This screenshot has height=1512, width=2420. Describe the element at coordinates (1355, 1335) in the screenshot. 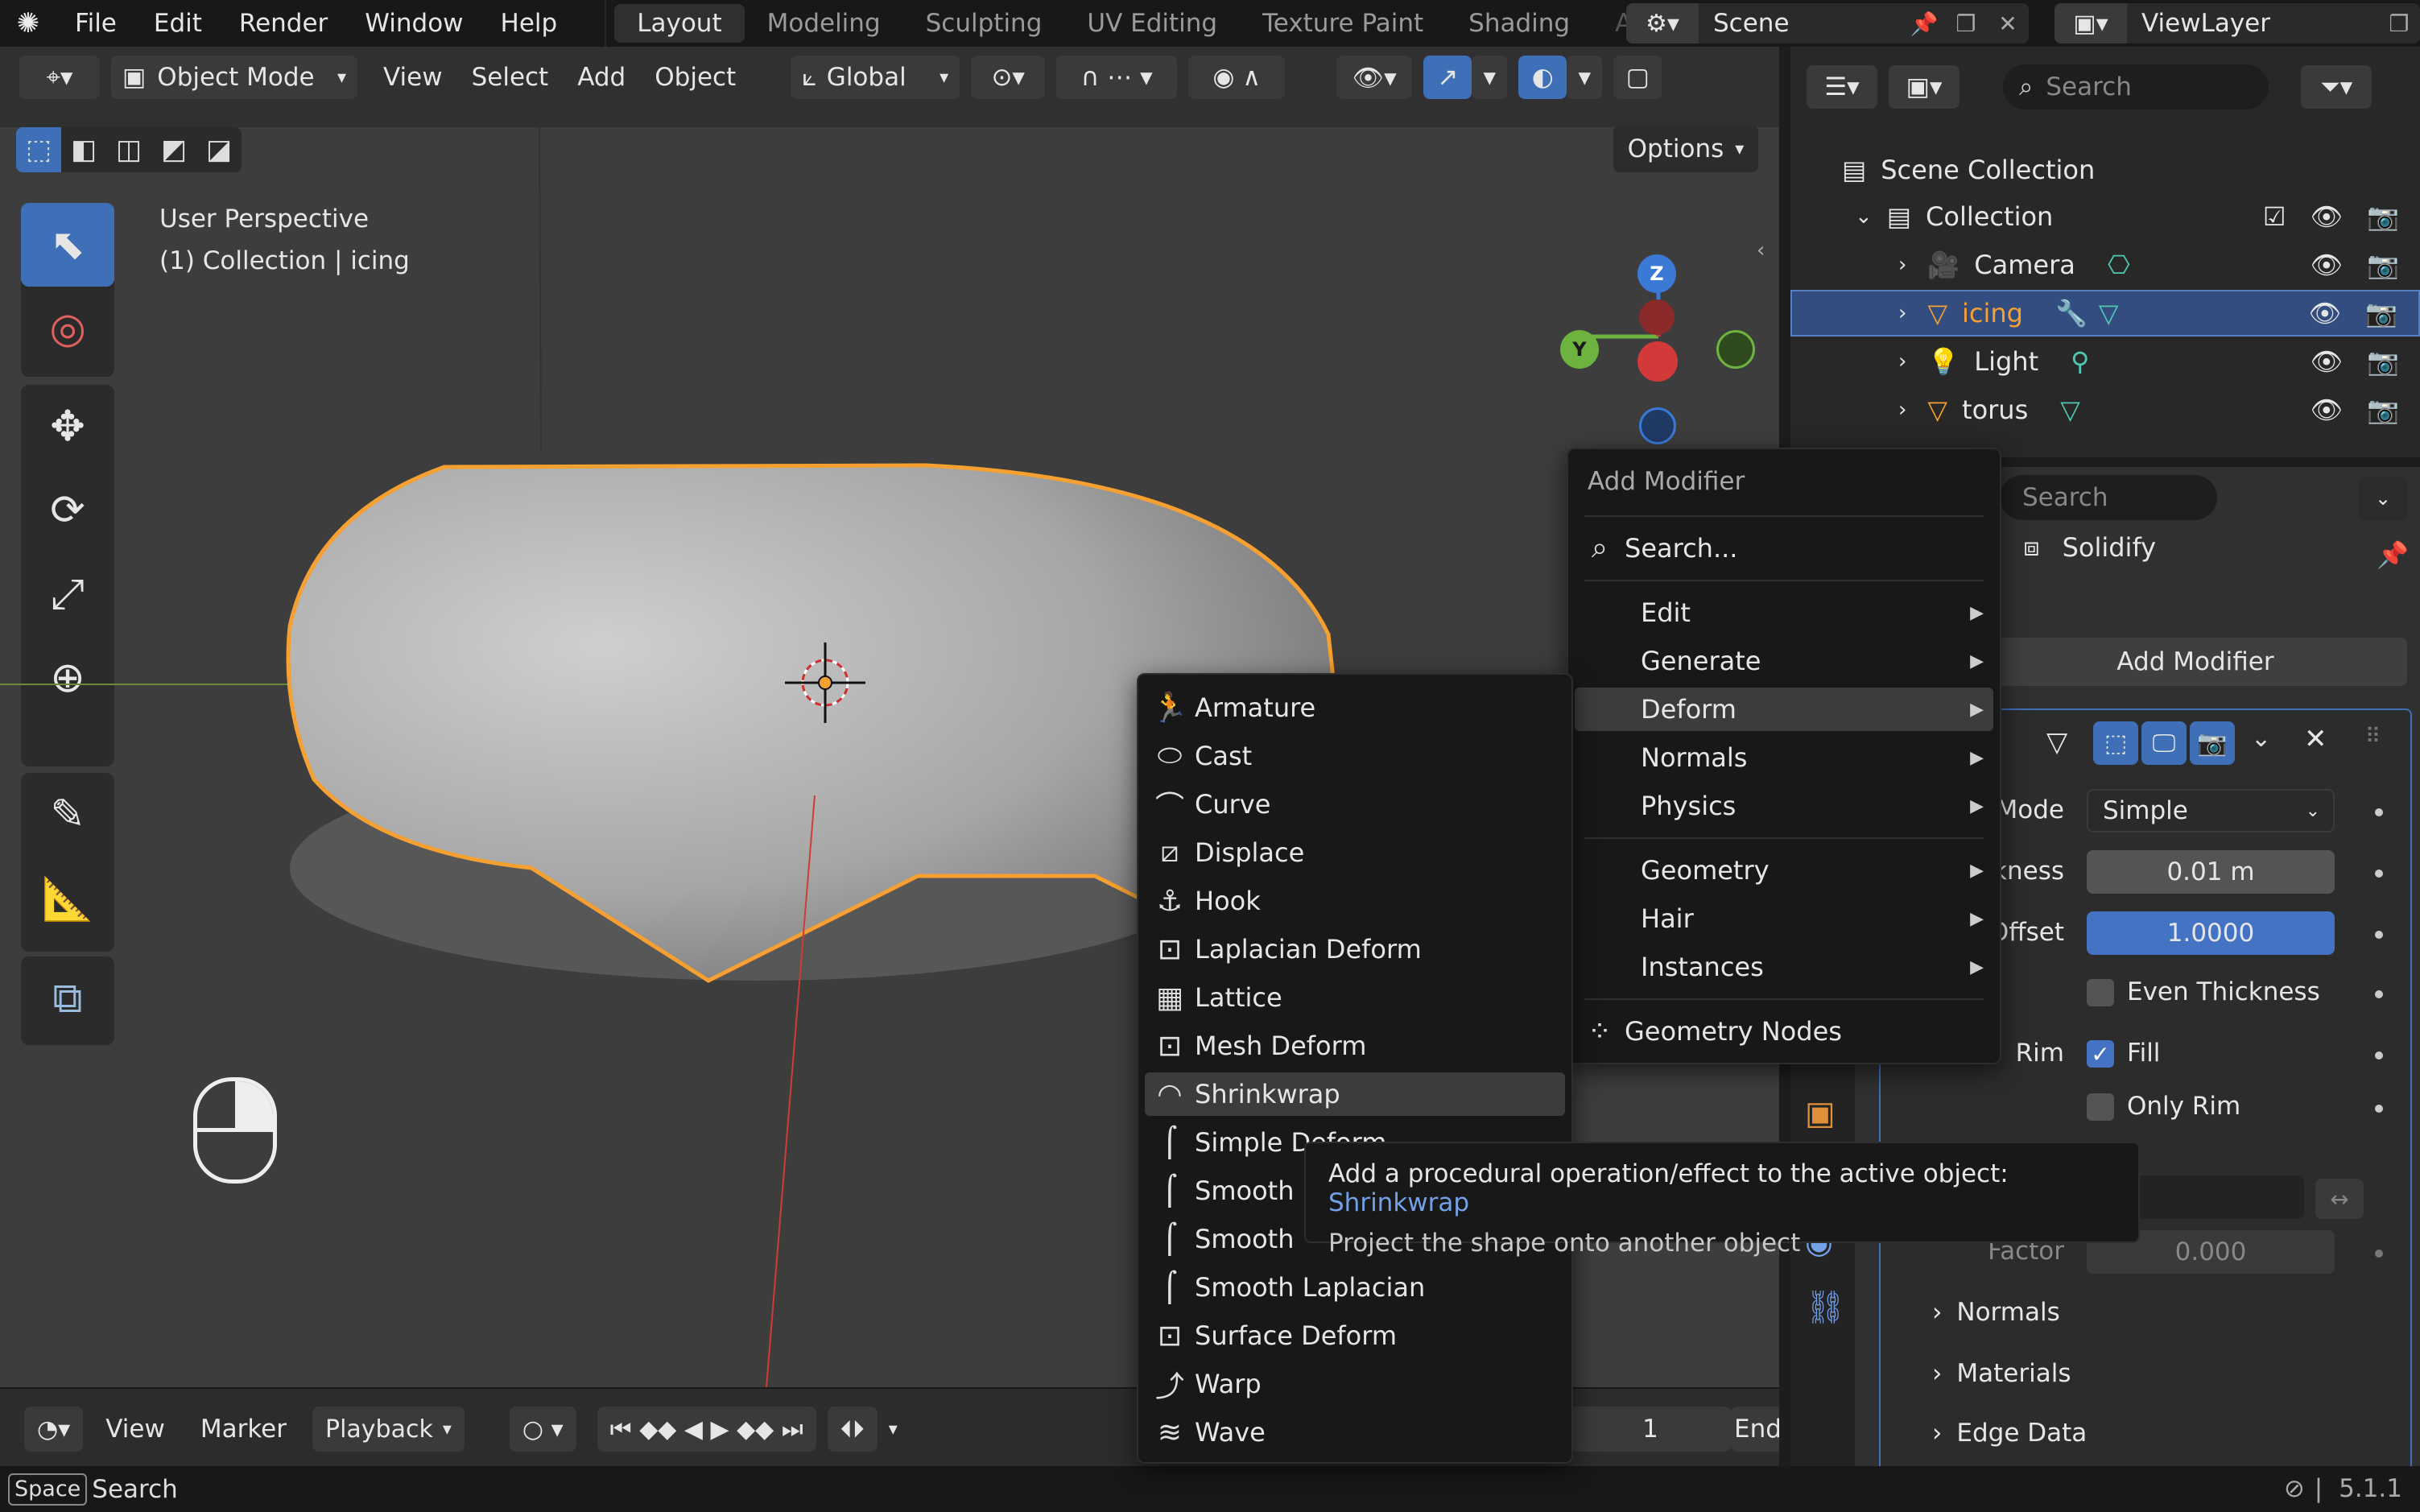

I see `deform-item-surface-deform: ⊡ Surface Deform` at that location.